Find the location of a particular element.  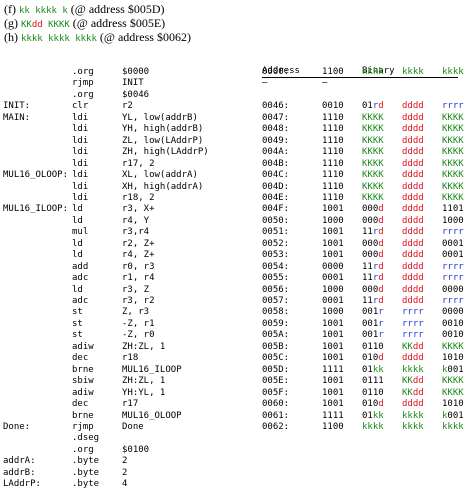

binary-nibble: 1001 is located at coordinates (333, 393).